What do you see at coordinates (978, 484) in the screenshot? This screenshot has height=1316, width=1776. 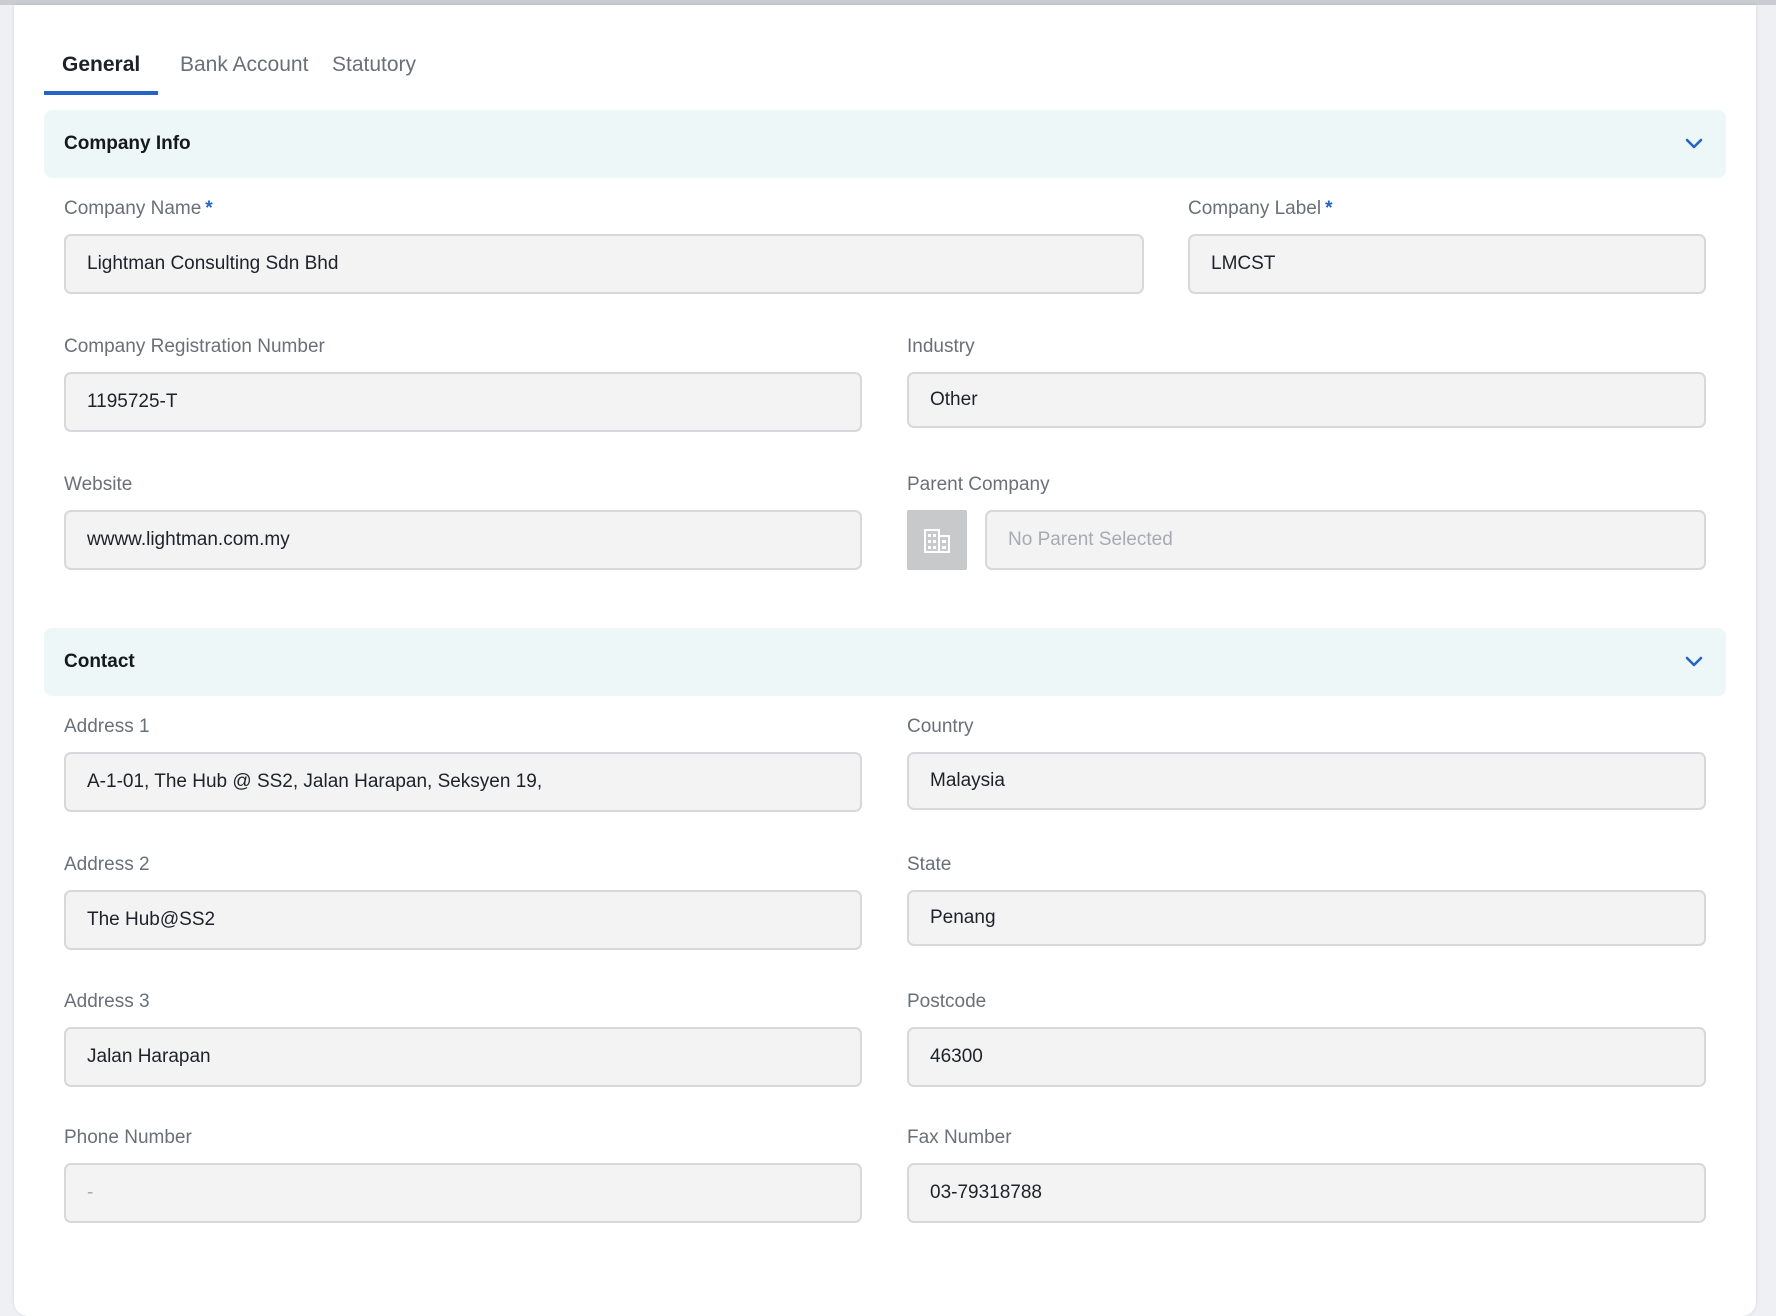 I see `parent-company-label: Parent Company` at bounding box center [978, 484].